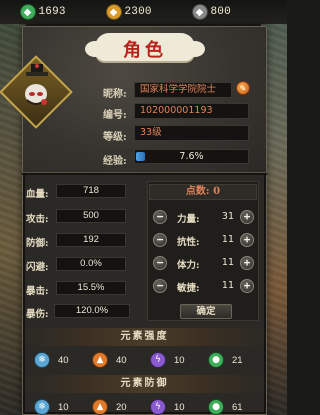 The height and width of the screenshot is (415, 320). Describe the element at coordinates (179, 407) in the screenshot. I see `lightning-defense-value: 10` at that location.